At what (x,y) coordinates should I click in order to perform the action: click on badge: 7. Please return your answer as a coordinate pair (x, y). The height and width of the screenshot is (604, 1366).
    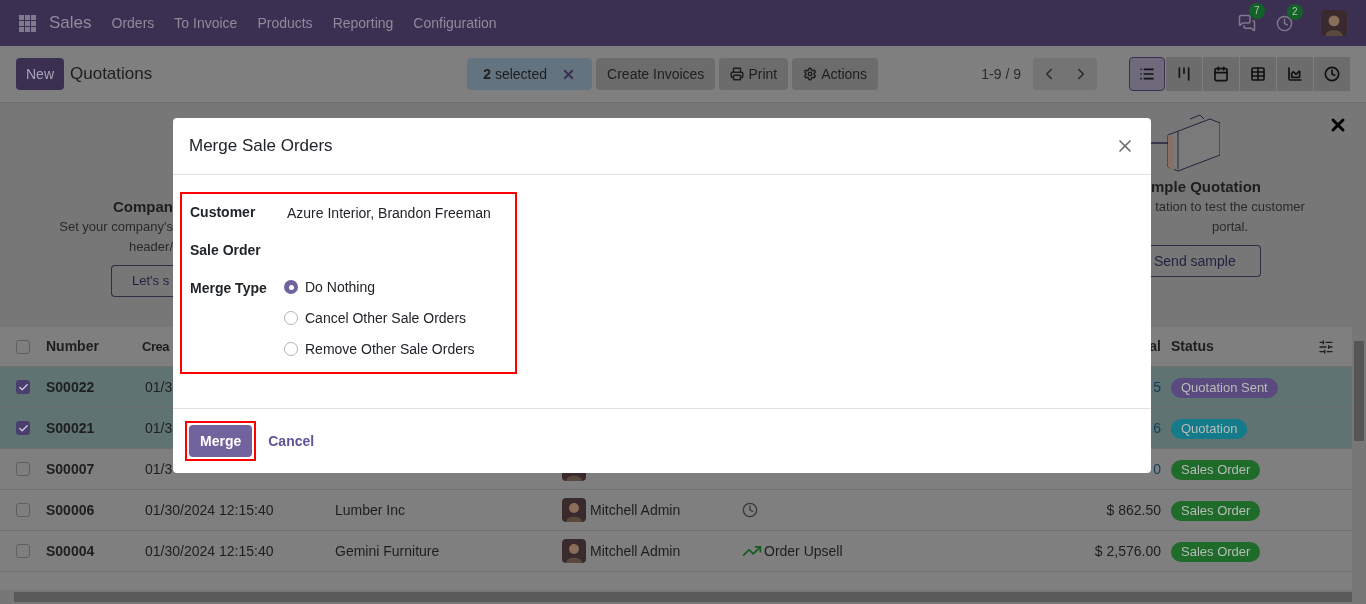
    Looking at the image, I should click on (1257, 11).